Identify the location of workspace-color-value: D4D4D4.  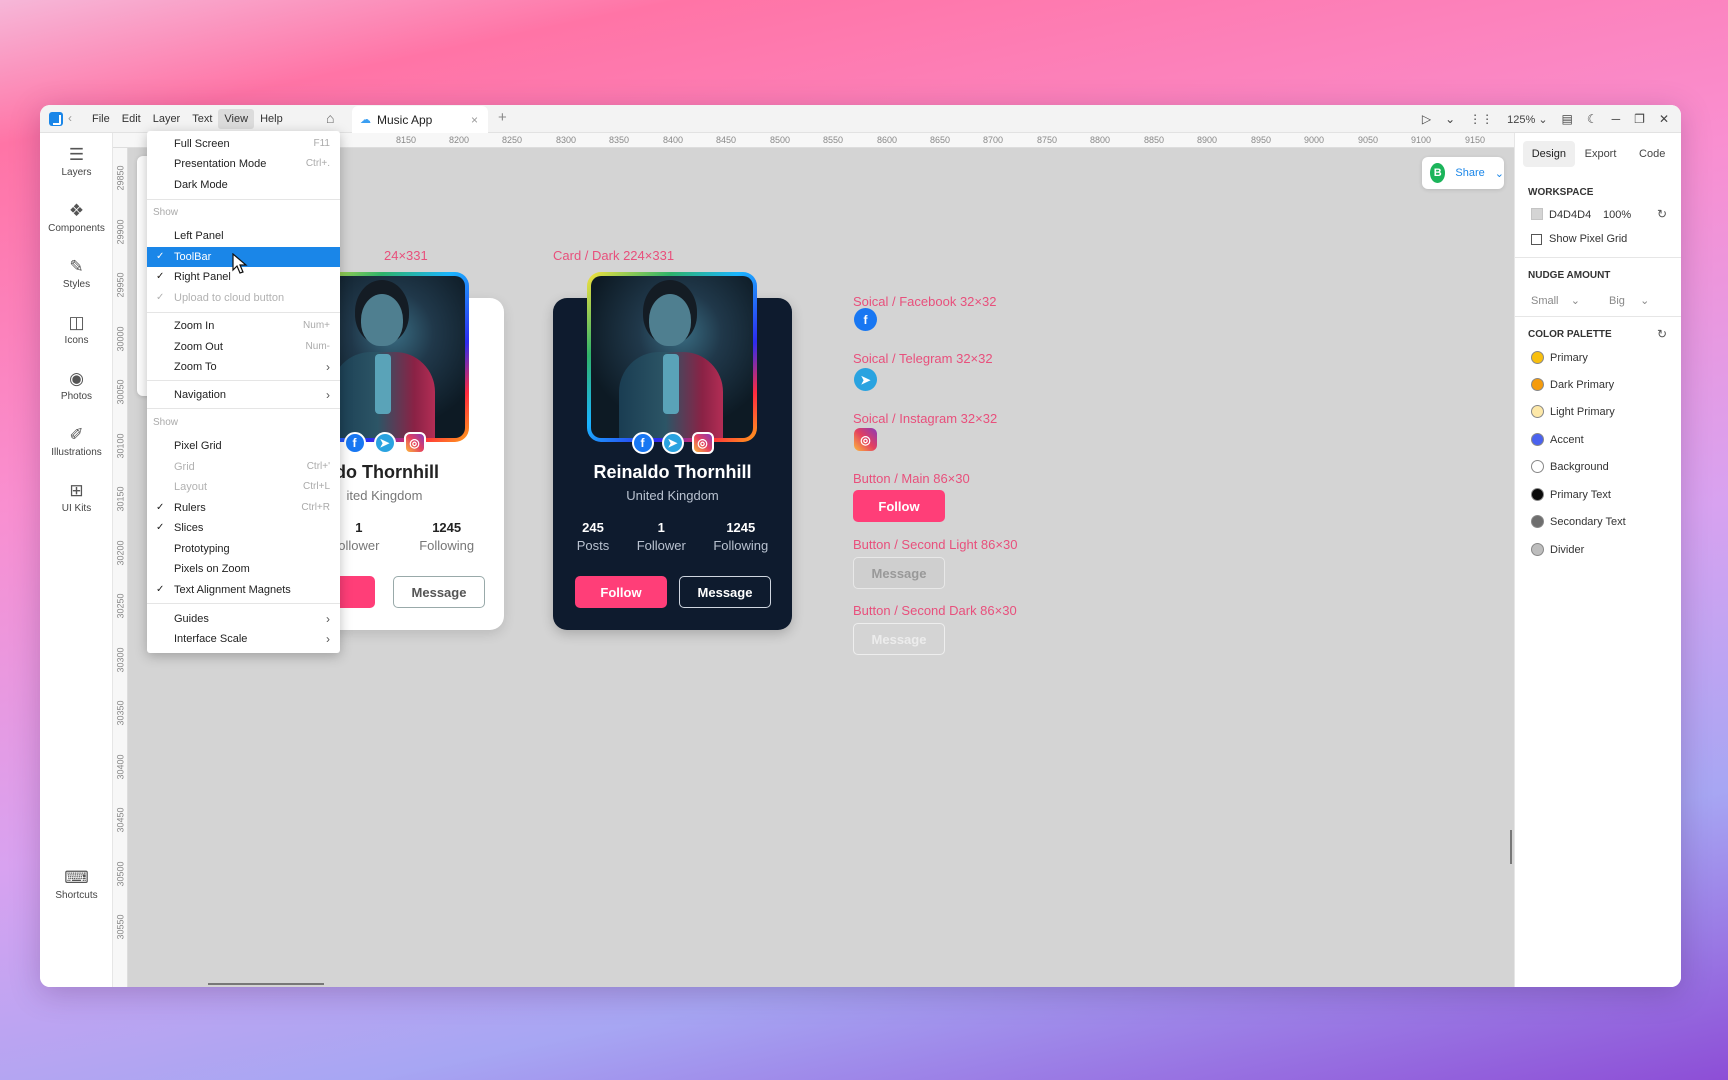
(1570, 215).